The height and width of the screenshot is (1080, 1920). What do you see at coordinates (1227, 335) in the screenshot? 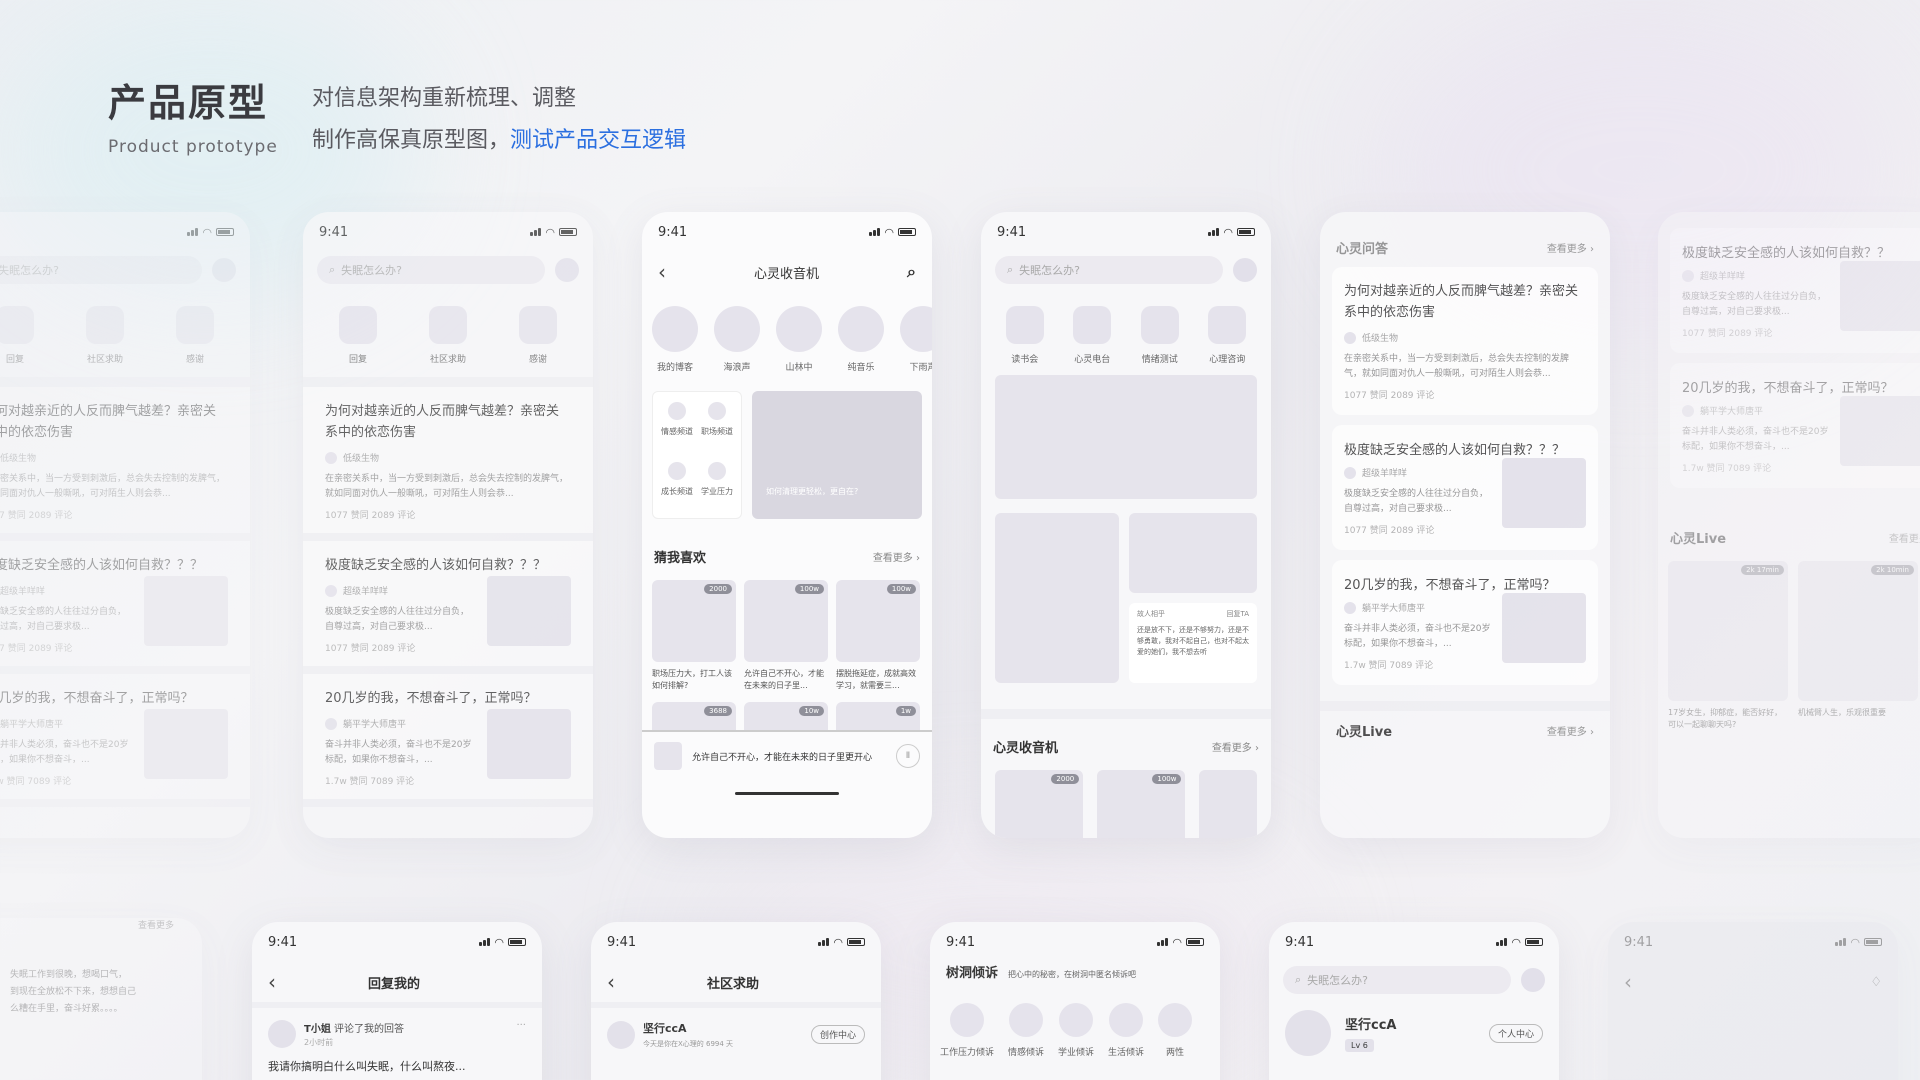
I see `shortcut-consult: 心理咨询` at bounding box center [1227, 335].